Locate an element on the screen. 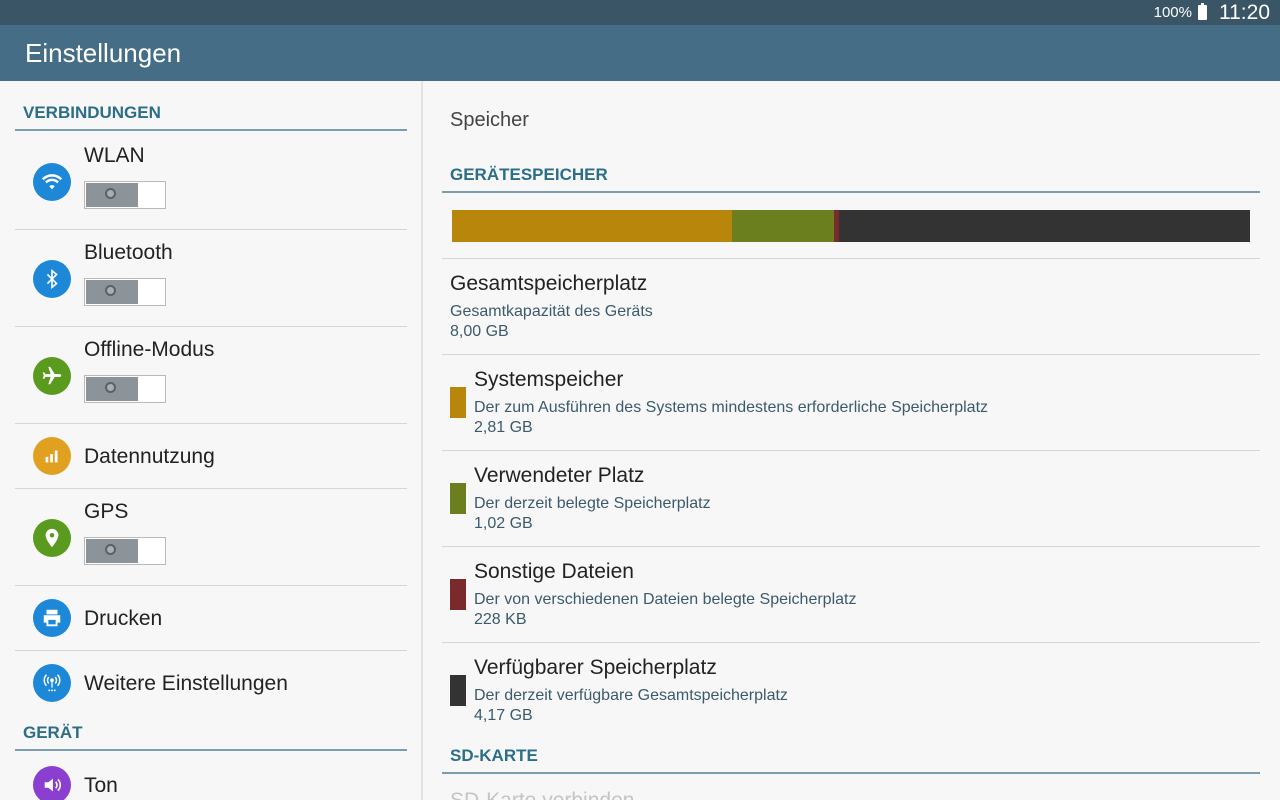  sidebar-item-print: Drucken is located at coordinates (211, 618).